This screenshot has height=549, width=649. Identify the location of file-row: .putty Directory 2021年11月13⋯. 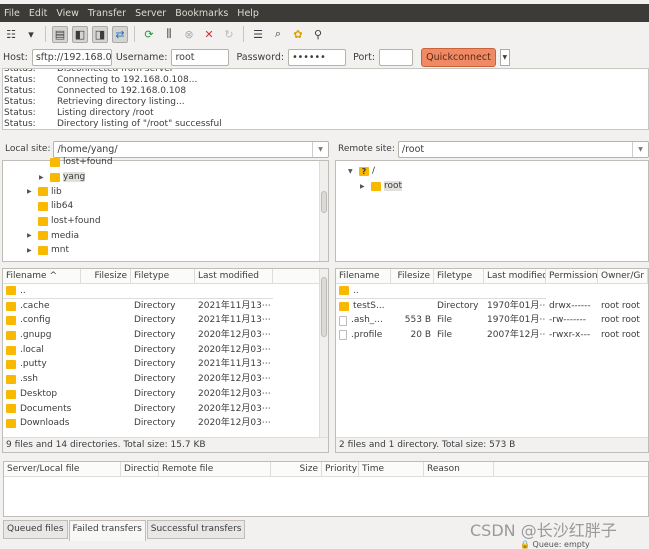
(165, 364).